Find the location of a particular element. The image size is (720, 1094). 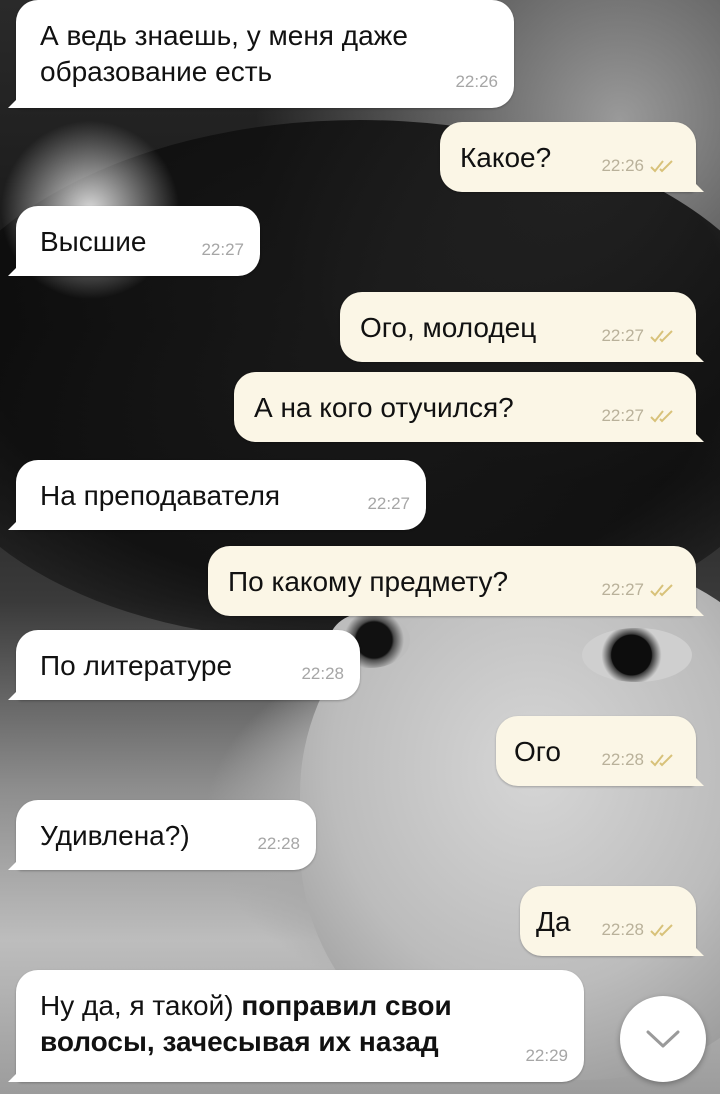

message-text: На преподавателя is located at coordinates (160, 495).